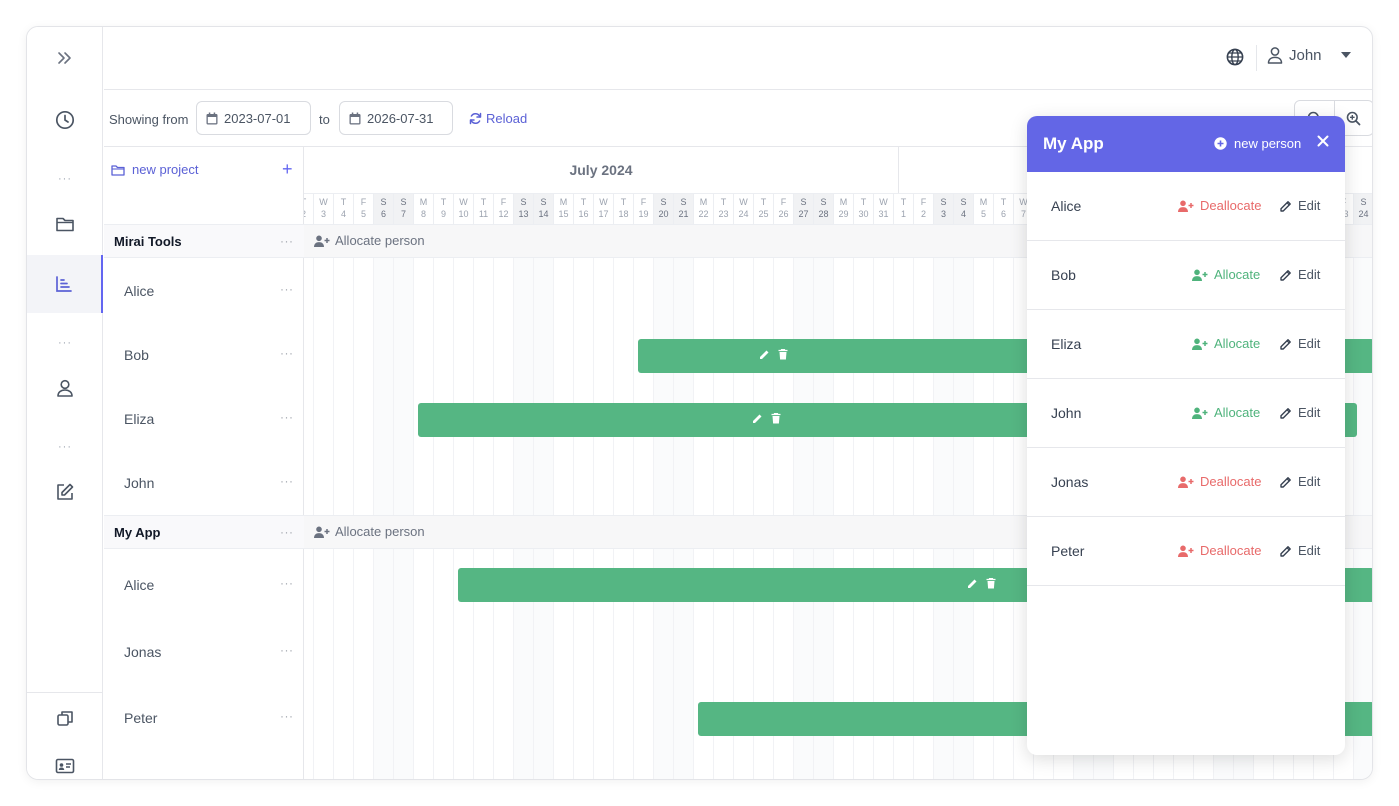 This screenshot has width=1399, height=806. Describe the element at coordinates (1363, 214) in the screenshot. I see `day-number: 24` at that location.